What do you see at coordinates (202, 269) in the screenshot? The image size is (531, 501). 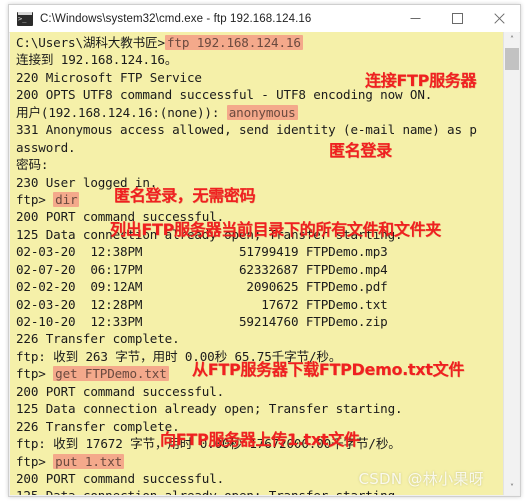 I see `console-line-text: 02-07-20 06:17PM 62332687 FTPDemo.mp4` at bounding box center [202, 269].